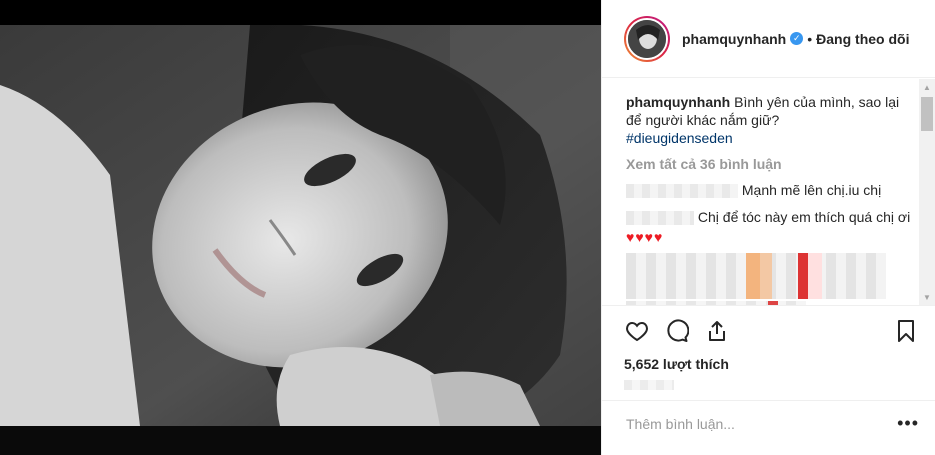 The width and height of the screenshot is (935, 455). Describe the element at coordinates (300, 440) in the screenshot. I see `media-bottom-strip` at that location.